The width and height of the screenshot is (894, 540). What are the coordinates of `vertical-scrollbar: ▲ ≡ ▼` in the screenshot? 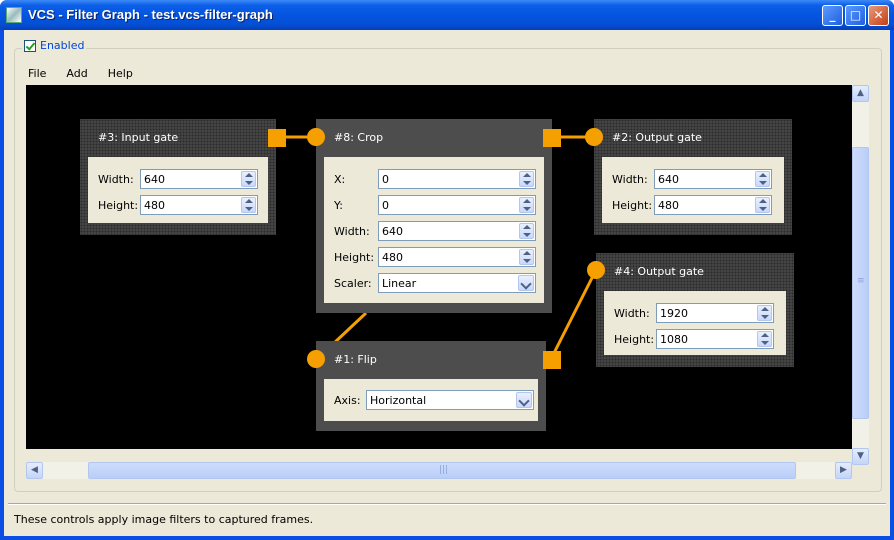 It's located at (860, 275).